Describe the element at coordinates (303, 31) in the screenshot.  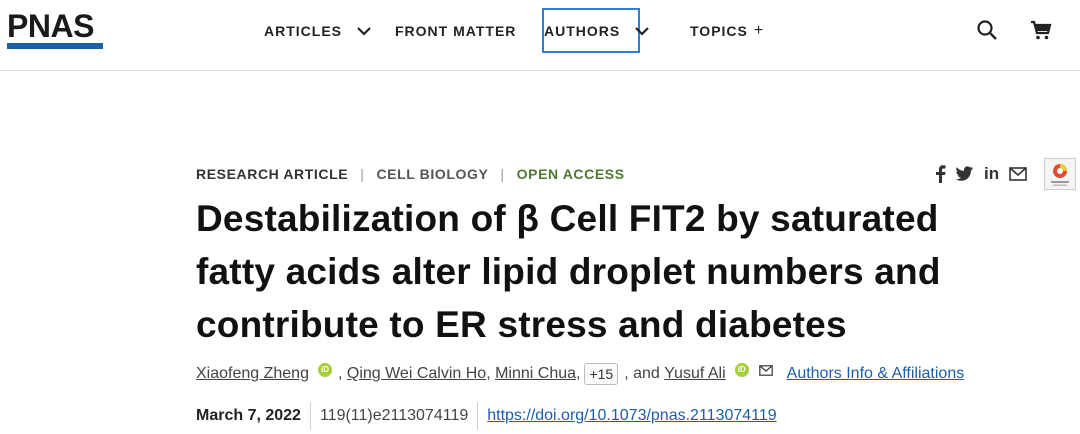
I see `nav-articles-label: ARTICLES` at that location.